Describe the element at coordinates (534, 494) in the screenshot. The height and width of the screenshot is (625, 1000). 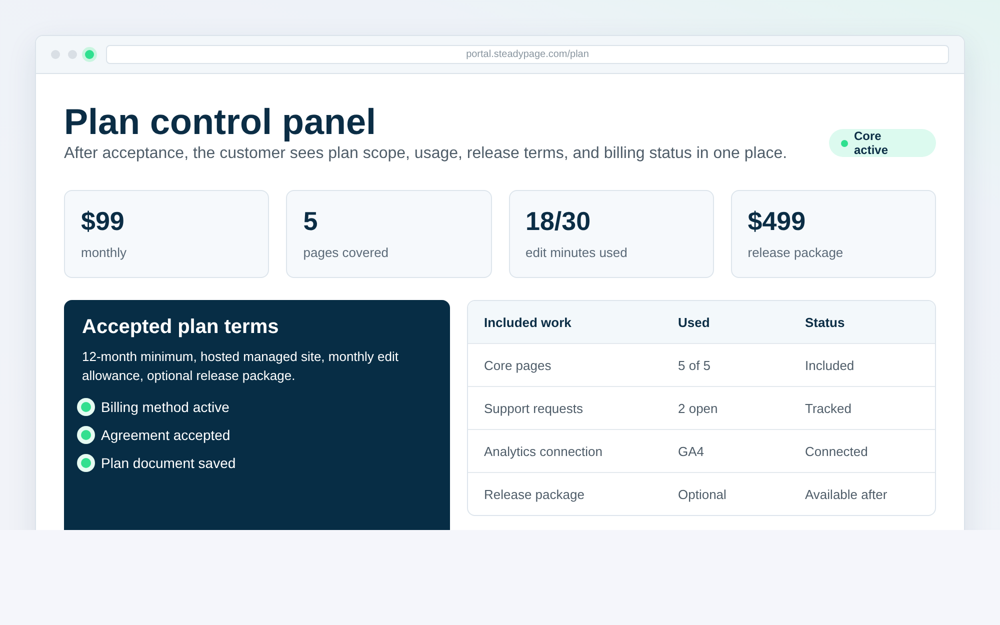
I see `table-cell: Release package` at that location.